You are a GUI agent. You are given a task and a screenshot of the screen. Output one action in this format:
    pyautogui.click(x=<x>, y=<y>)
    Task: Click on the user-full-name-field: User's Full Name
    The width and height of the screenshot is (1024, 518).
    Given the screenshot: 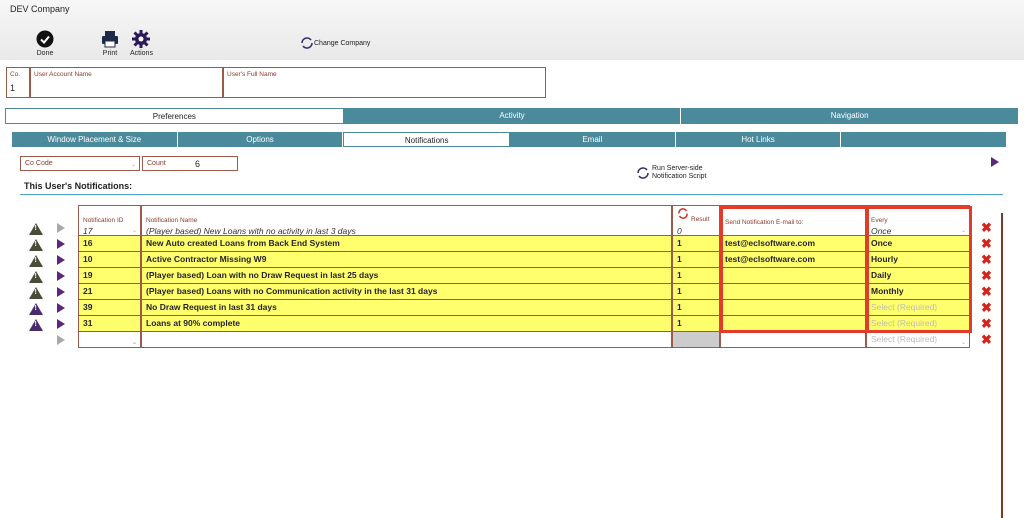 What is the action you would take?
    pyautogui.click(x=384, y=82)
    